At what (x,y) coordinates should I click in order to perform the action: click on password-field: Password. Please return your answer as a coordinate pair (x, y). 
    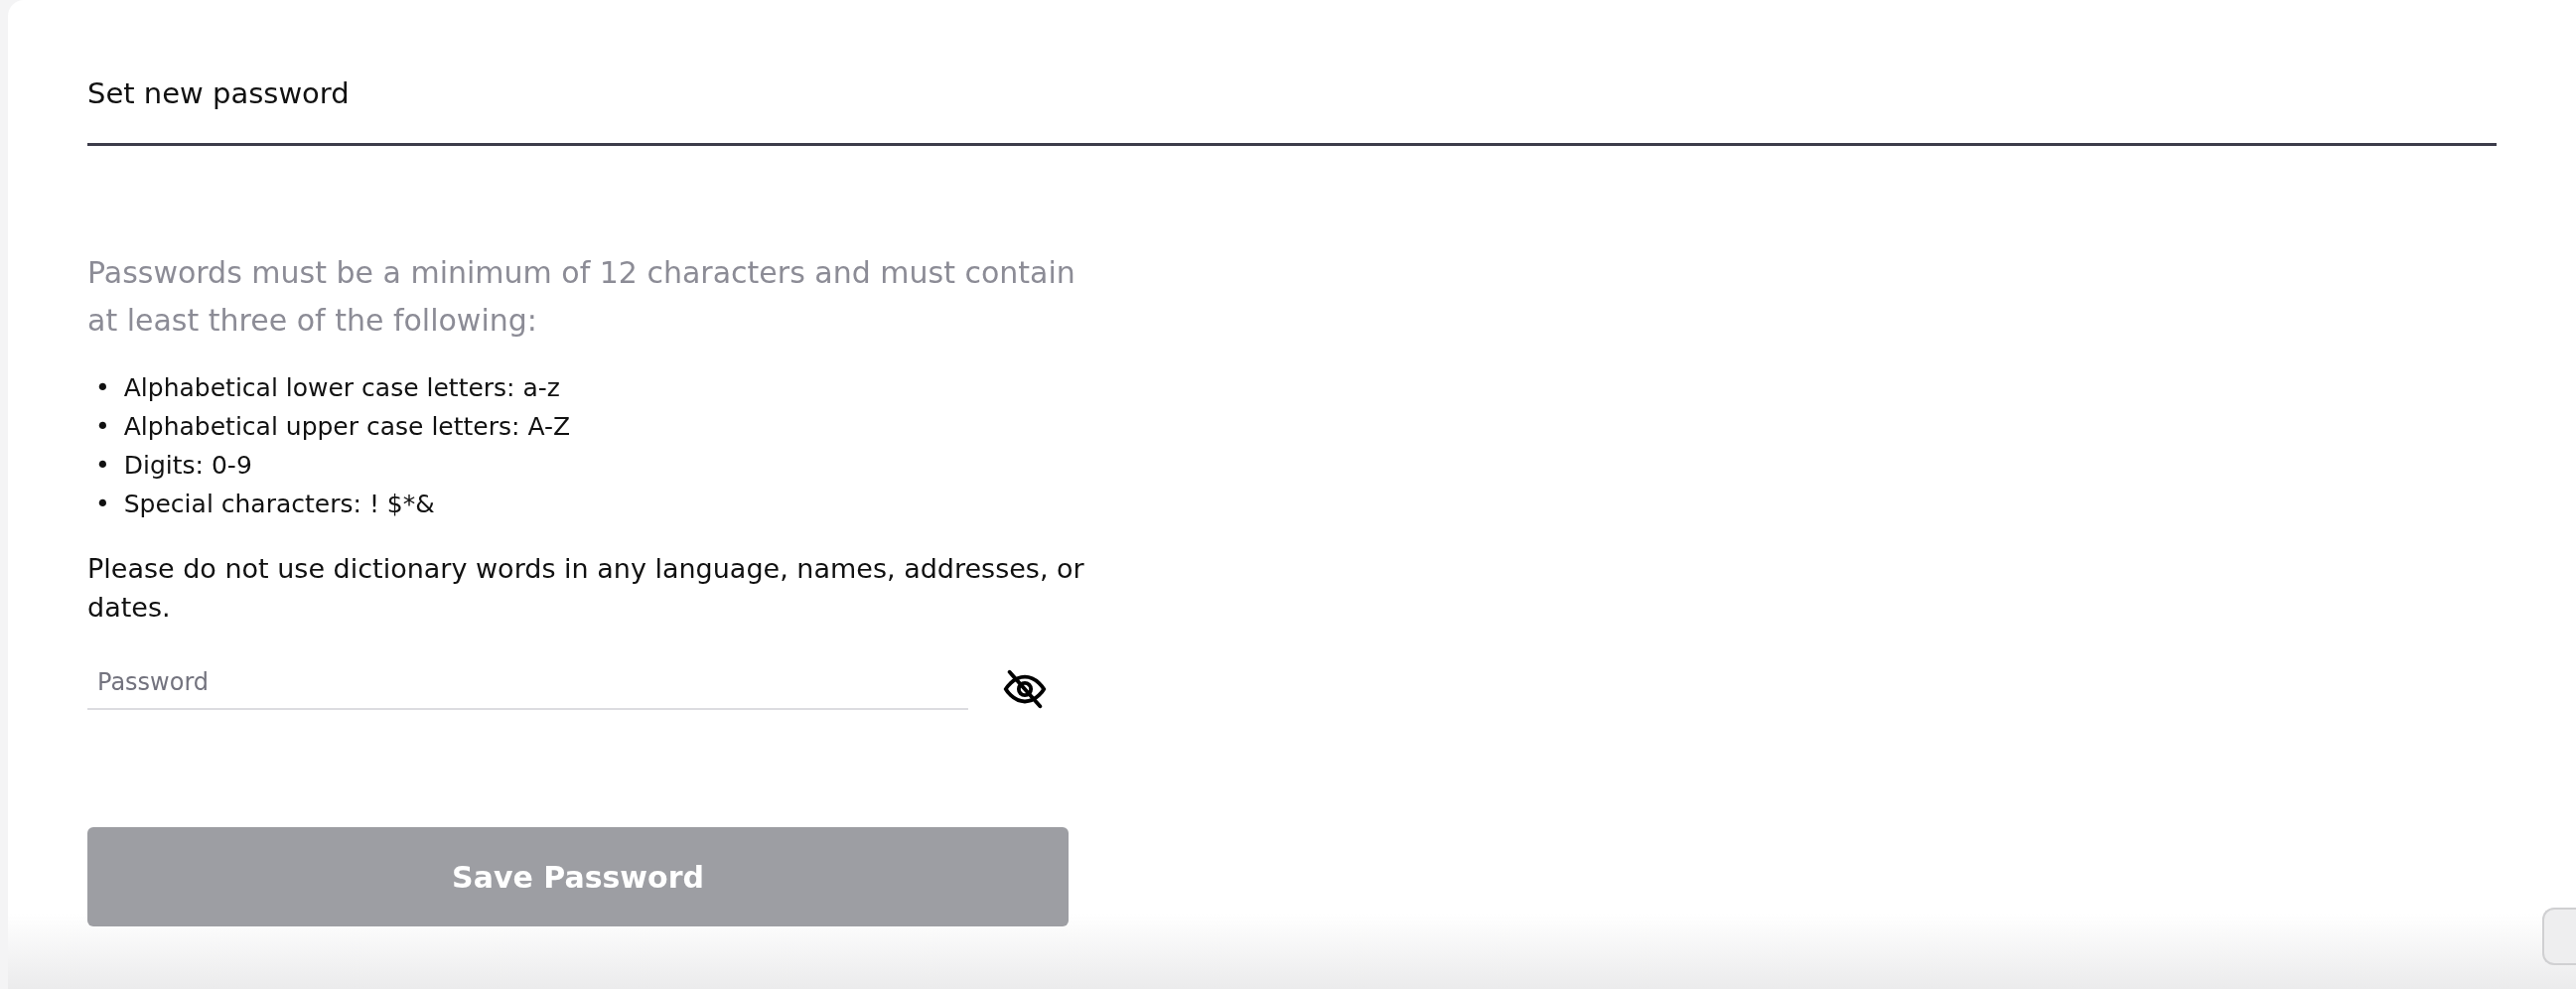
    Looking at the image, I should click on (527, 689).